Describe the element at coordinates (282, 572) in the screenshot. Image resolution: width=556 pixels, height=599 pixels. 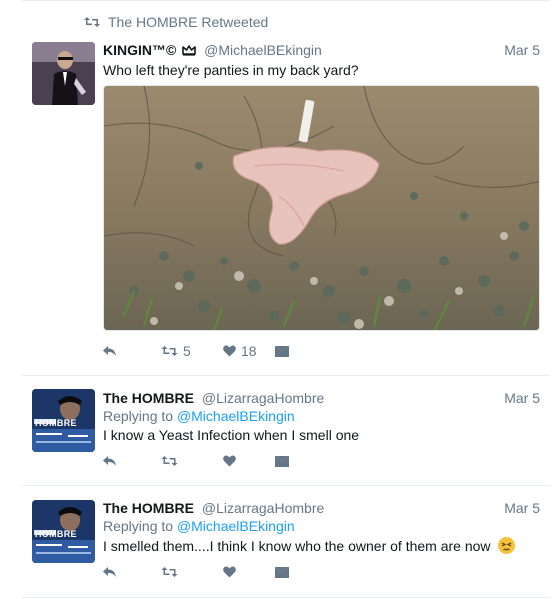
I see `envelope-icon` at that location.